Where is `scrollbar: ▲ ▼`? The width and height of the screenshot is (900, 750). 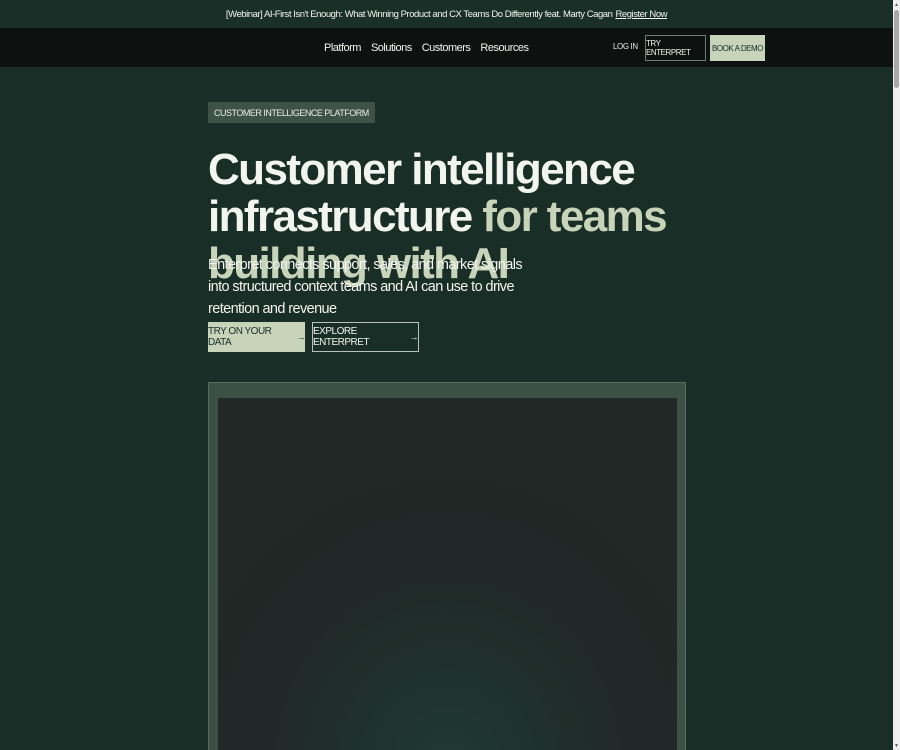 scrollbar: ▲ ▼ is located at coordinates (896, 375).